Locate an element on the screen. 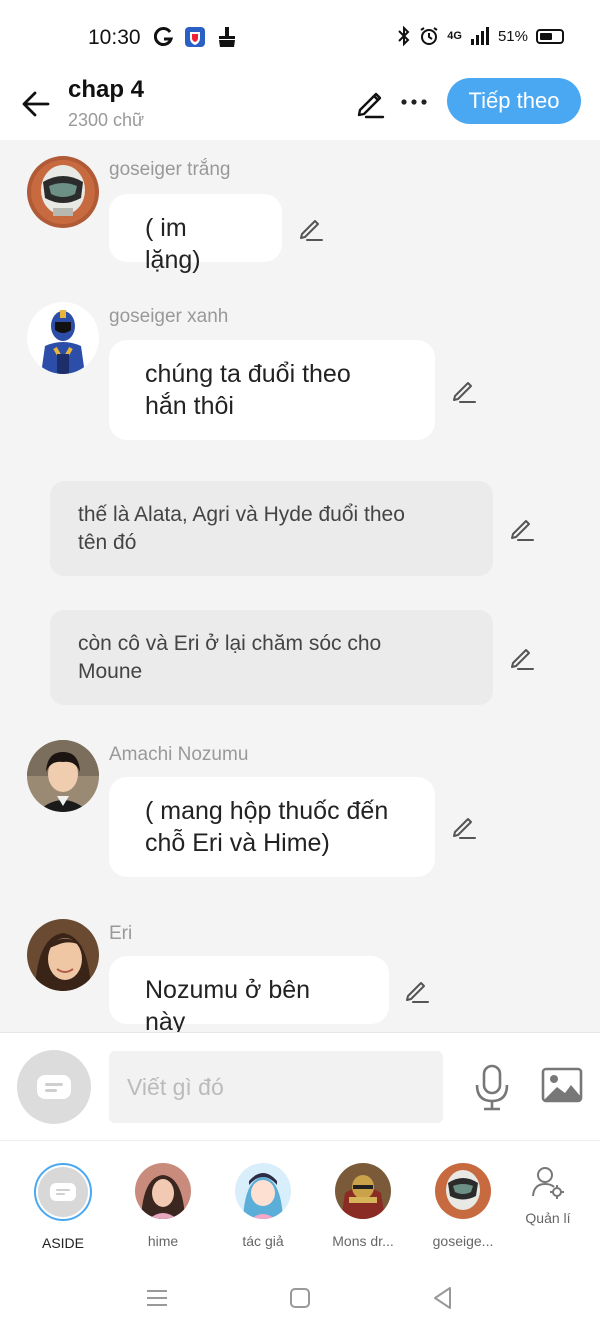 The image size is (600, 1333). message-bubble: chúng ta đuổi theo hắn thôi is located at coordinates (272, 390).